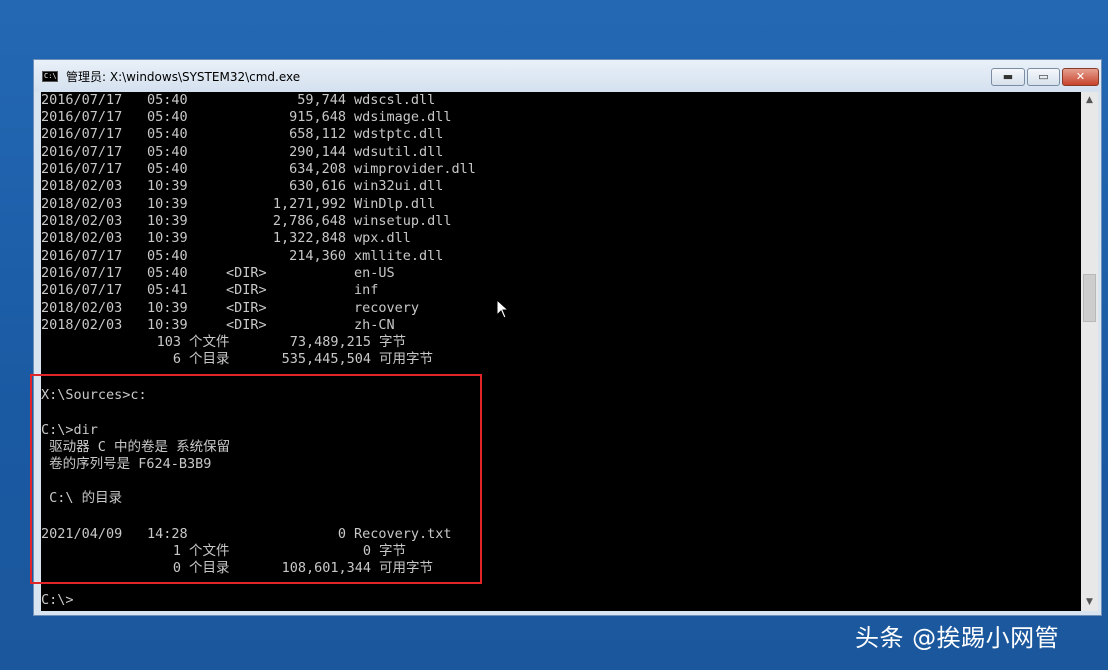 The width and height of the screenshot is (1108, 670). Describe the element at coordinates (238, 204) in the screenshot. I see `listing-row: 2018/02/03 10:39 1,271,992 WinDlp.dll` at that location.